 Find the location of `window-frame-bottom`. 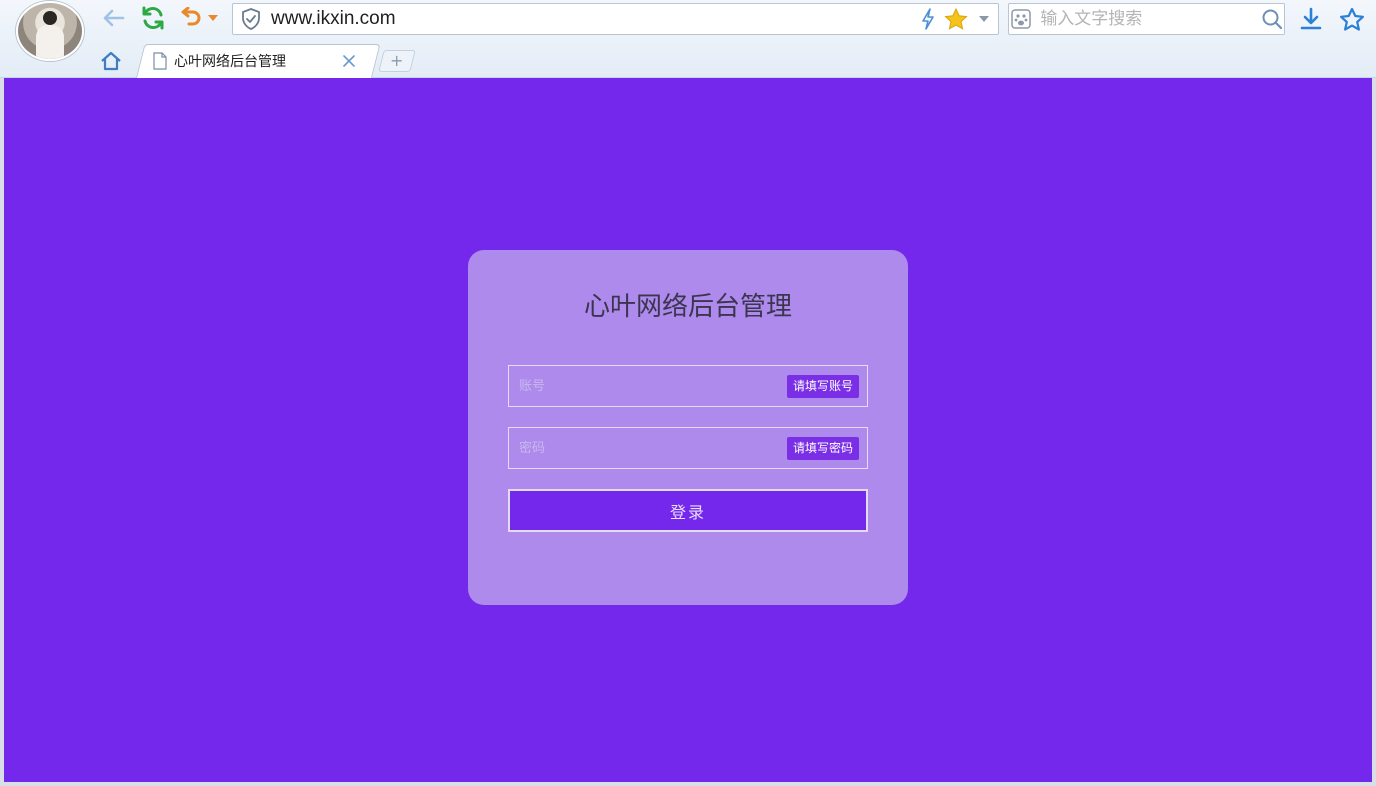

window-frame-bottom is located at coordinates (688, 784).